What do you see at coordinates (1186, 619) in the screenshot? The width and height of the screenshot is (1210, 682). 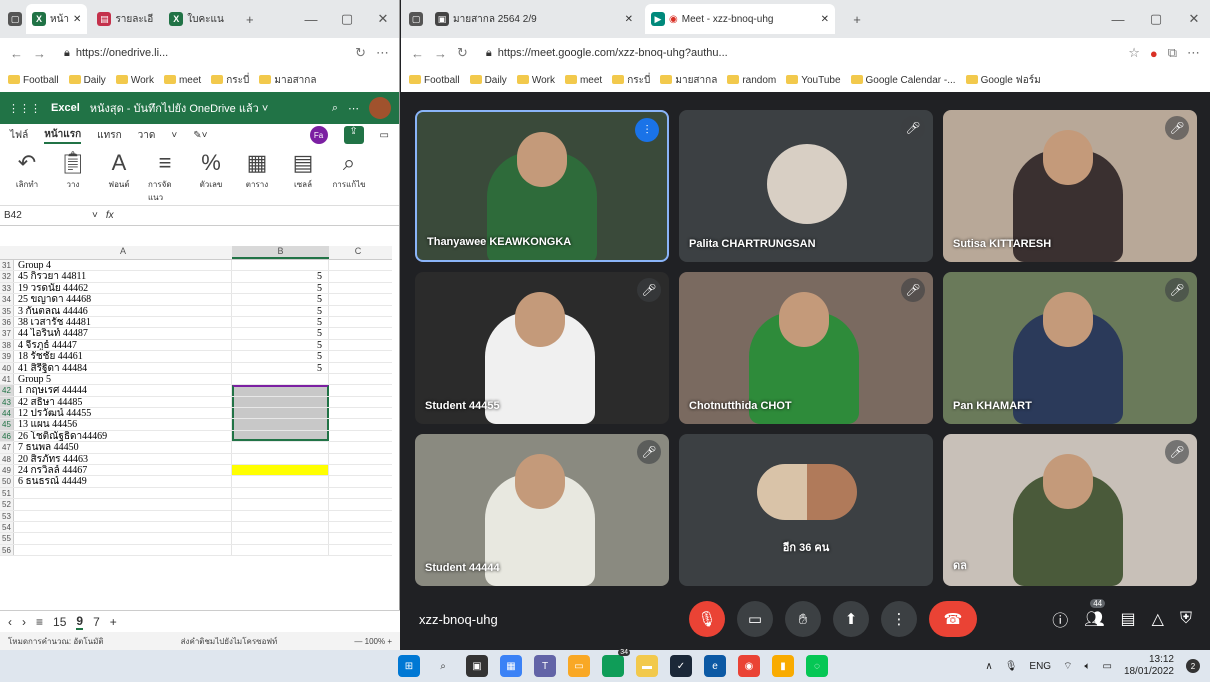 I see `host-controls-icon: ⛨` at bounding box center [1186, 619].